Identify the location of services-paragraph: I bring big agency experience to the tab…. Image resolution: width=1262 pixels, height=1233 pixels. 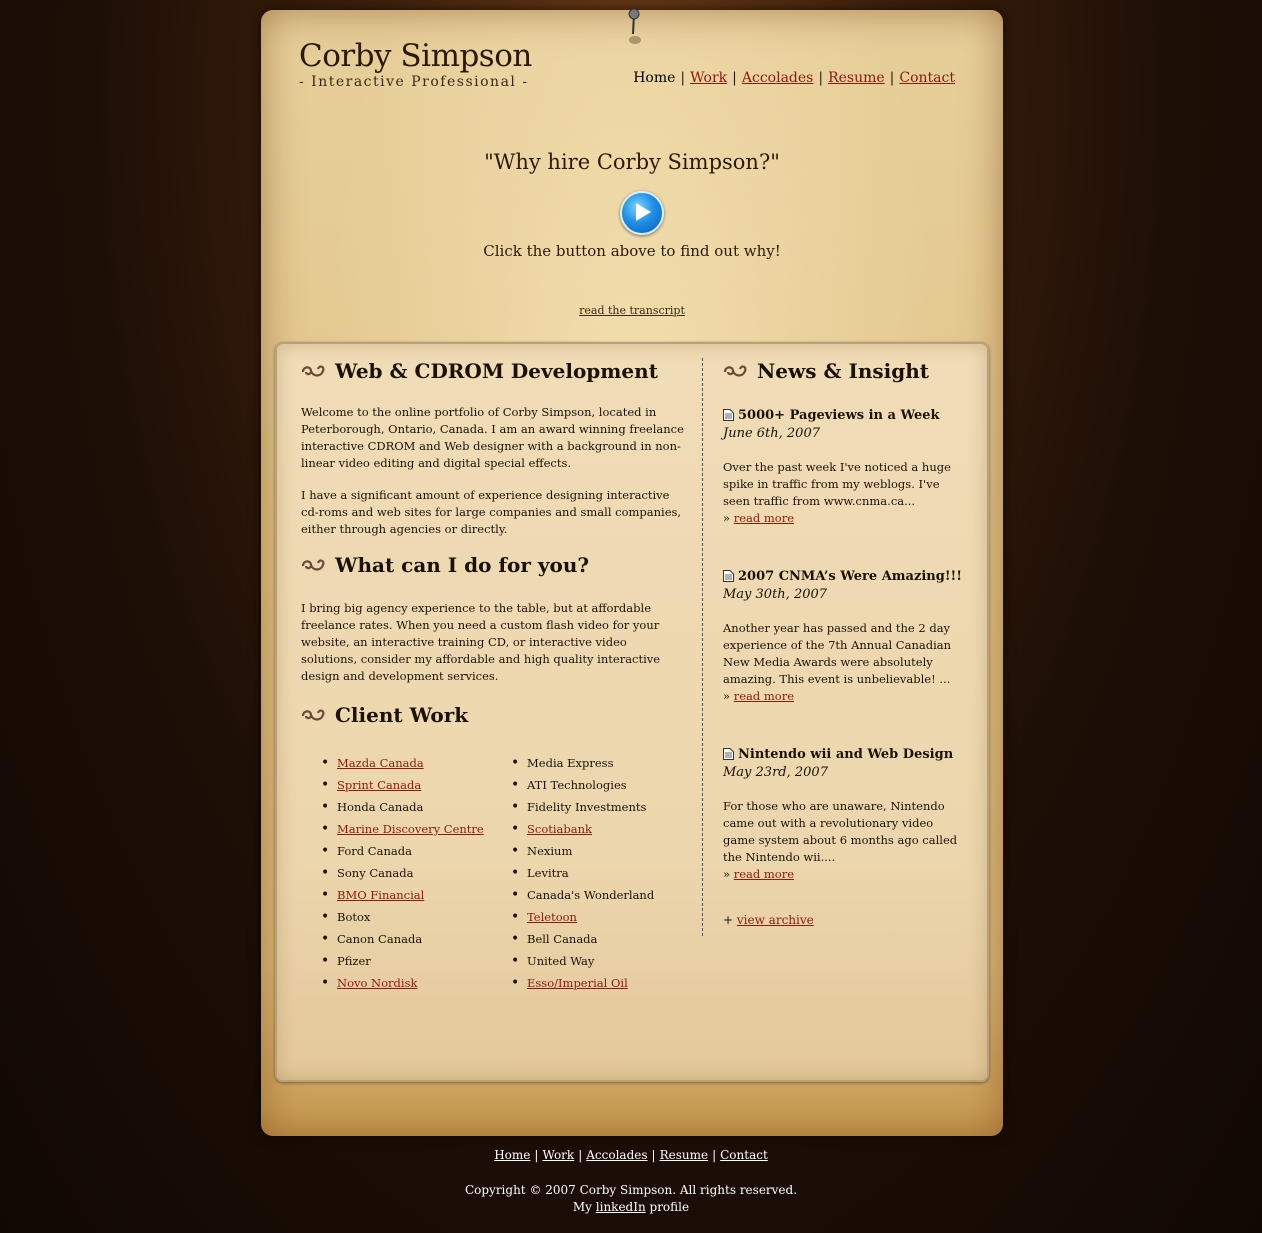
(481, 642).